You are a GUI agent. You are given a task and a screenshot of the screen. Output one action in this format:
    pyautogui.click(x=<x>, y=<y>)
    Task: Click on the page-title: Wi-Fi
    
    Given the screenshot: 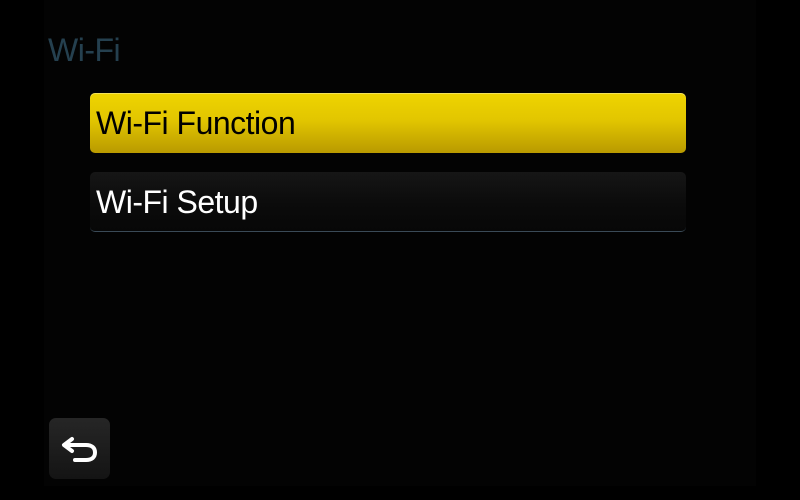 What is the action you would take?
    pyautogui.click(x=84, y=50)
    